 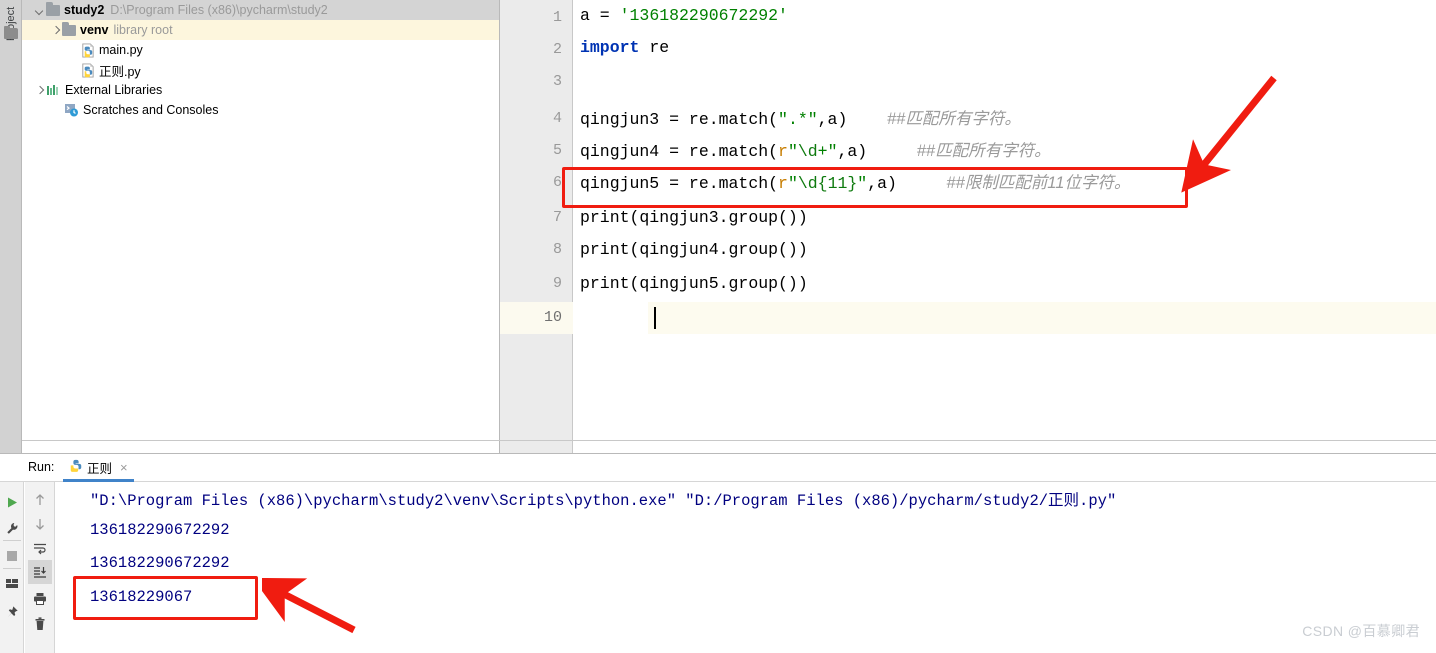 What do you see at coordinates (40, 572) in the screenshot?
I see `scroll-to-end-button` at bounding box center [40, 572].